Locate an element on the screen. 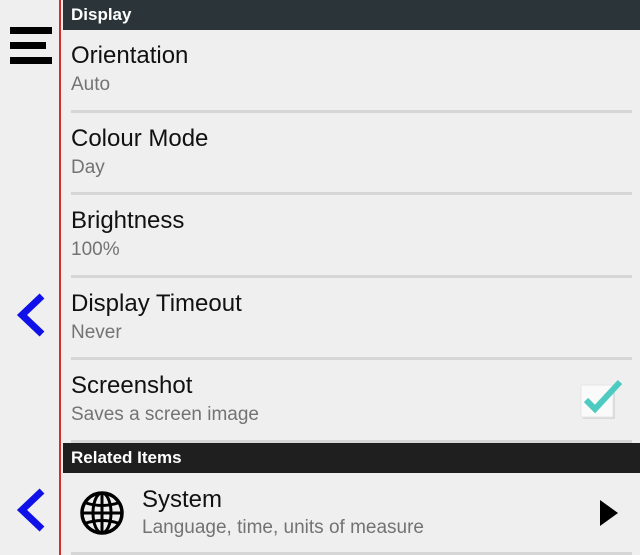  setting-value: 100% is located at coordinates (95, 250).